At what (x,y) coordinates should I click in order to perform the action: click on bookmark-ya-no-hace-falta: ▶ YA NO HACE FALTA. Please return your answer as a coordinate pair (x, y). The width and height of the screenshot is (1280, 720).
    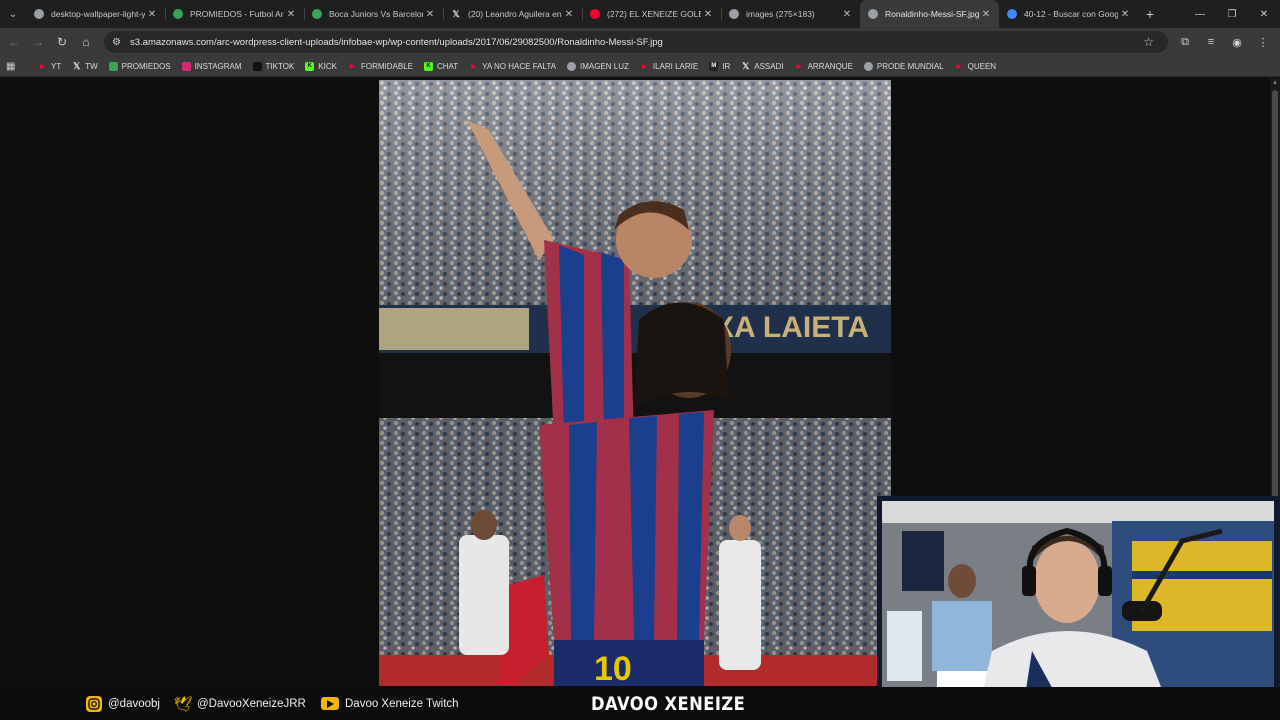
    Looking at the image, I should click on (512, 66).